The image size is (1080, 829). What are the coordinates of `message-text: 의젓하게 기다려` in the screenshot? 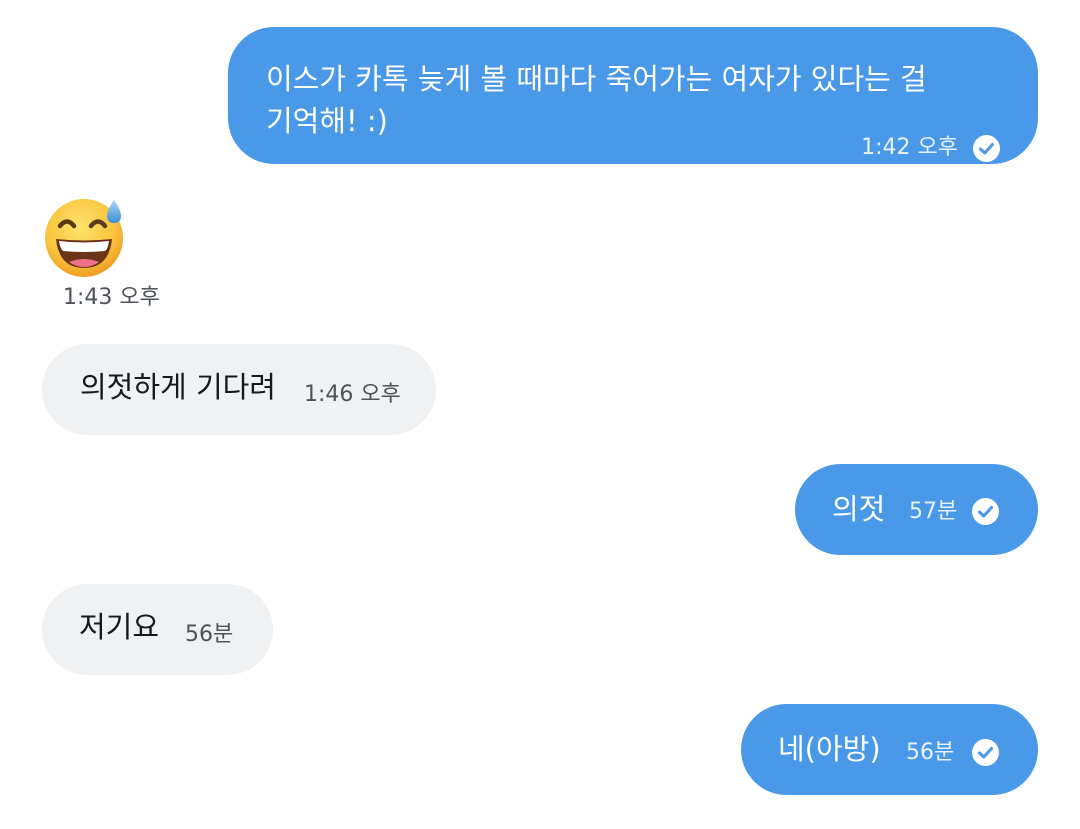 It's located at (178, 387).